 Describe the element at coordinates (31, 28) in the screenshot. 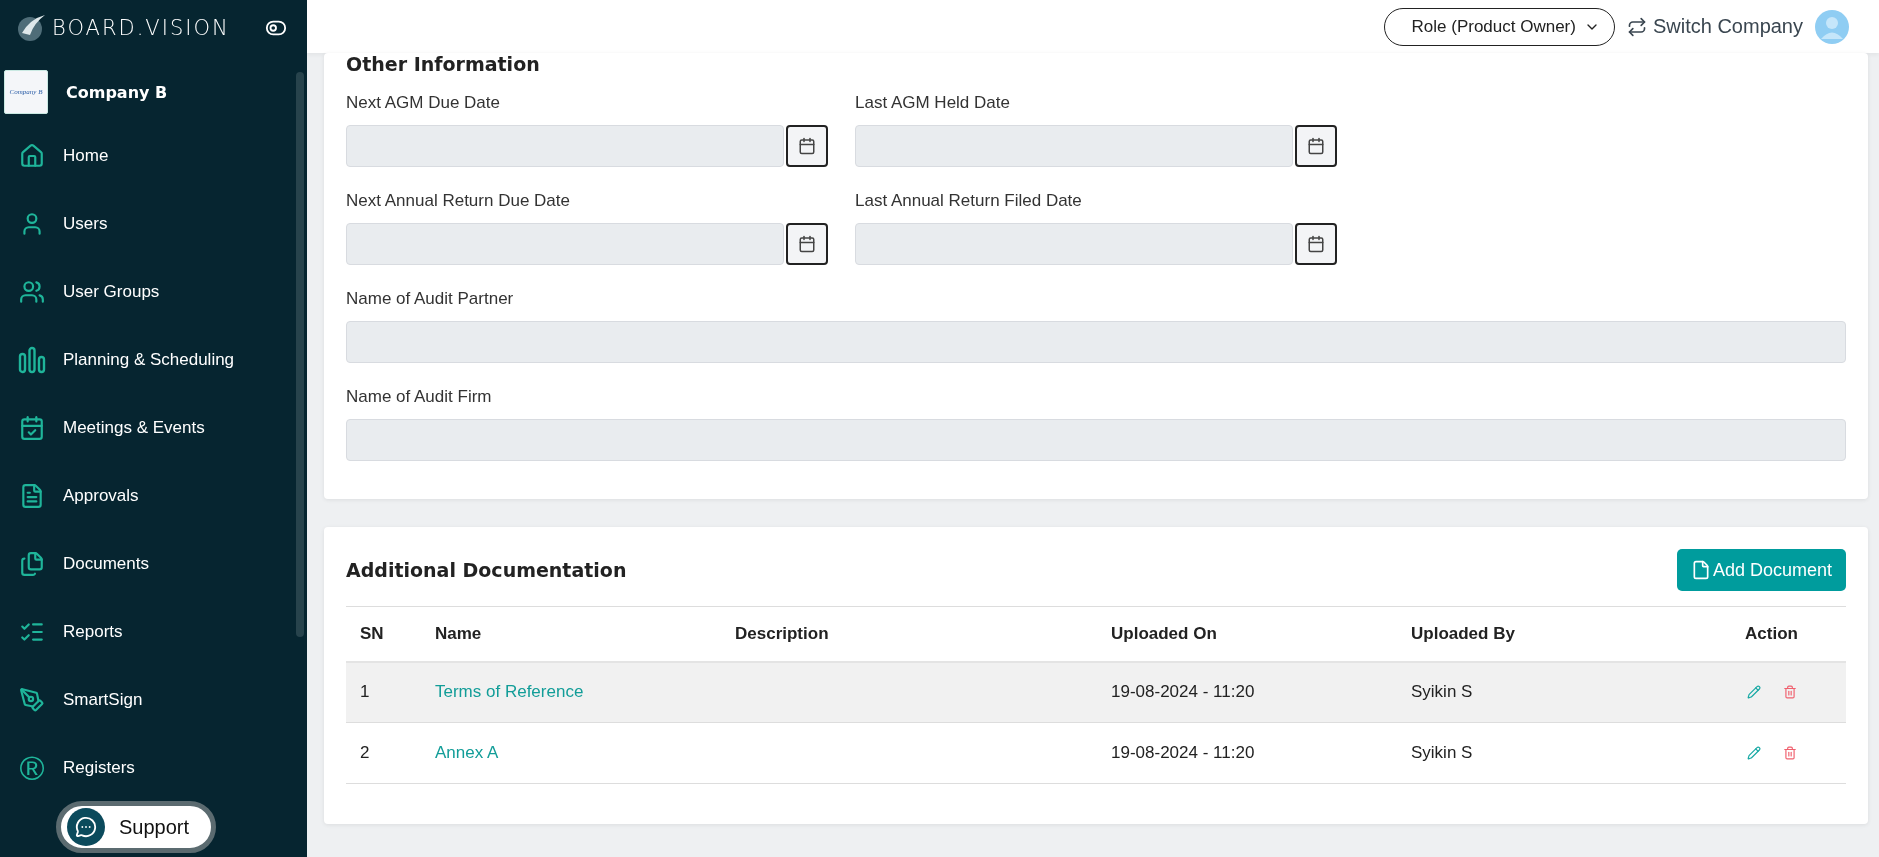

I see `logo-icon` at that location.